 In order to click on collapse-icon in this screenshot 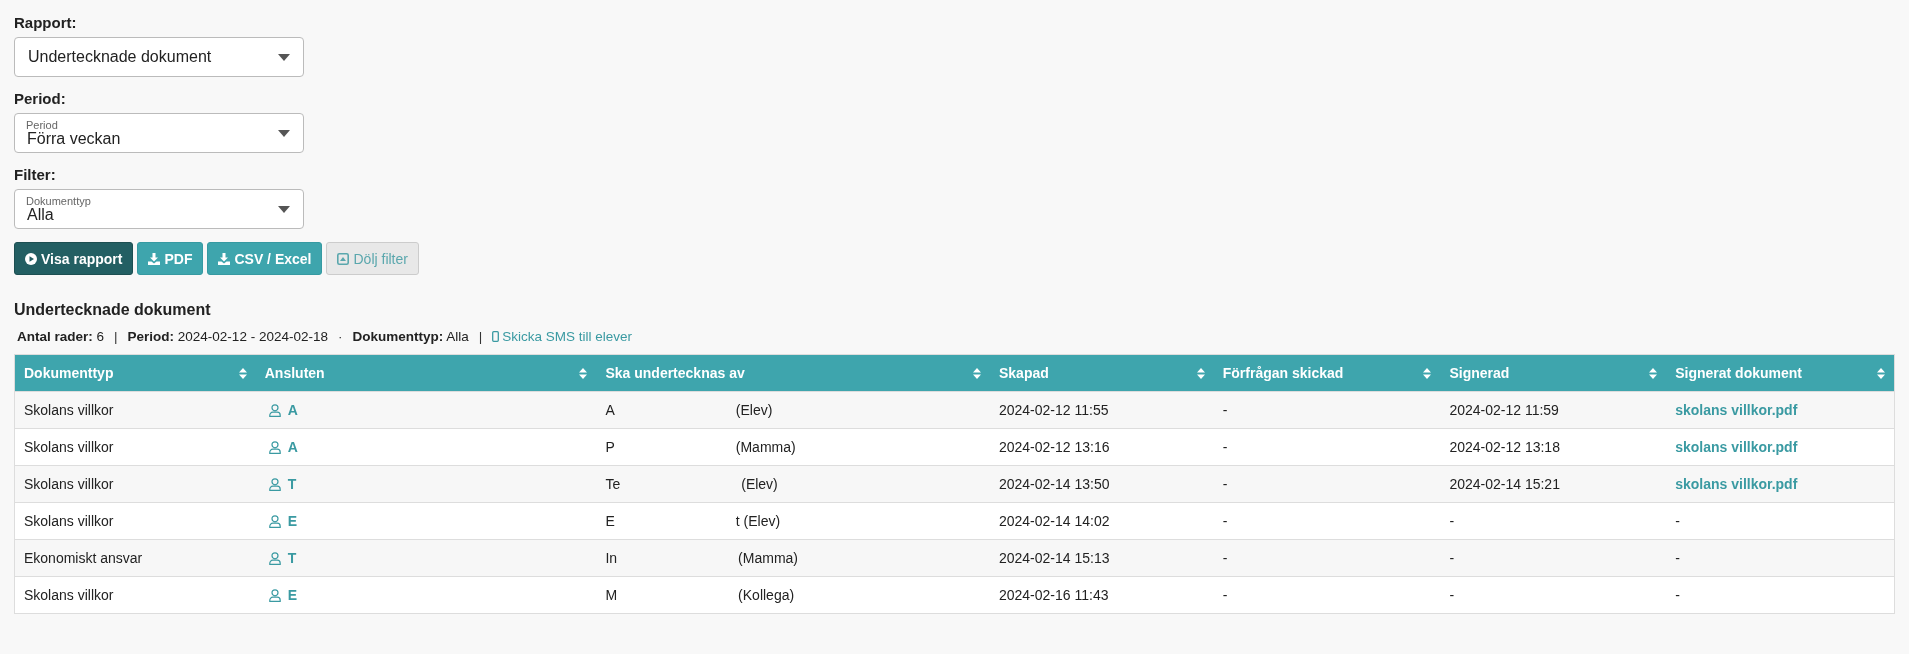, I will do `click(343, 258)`.